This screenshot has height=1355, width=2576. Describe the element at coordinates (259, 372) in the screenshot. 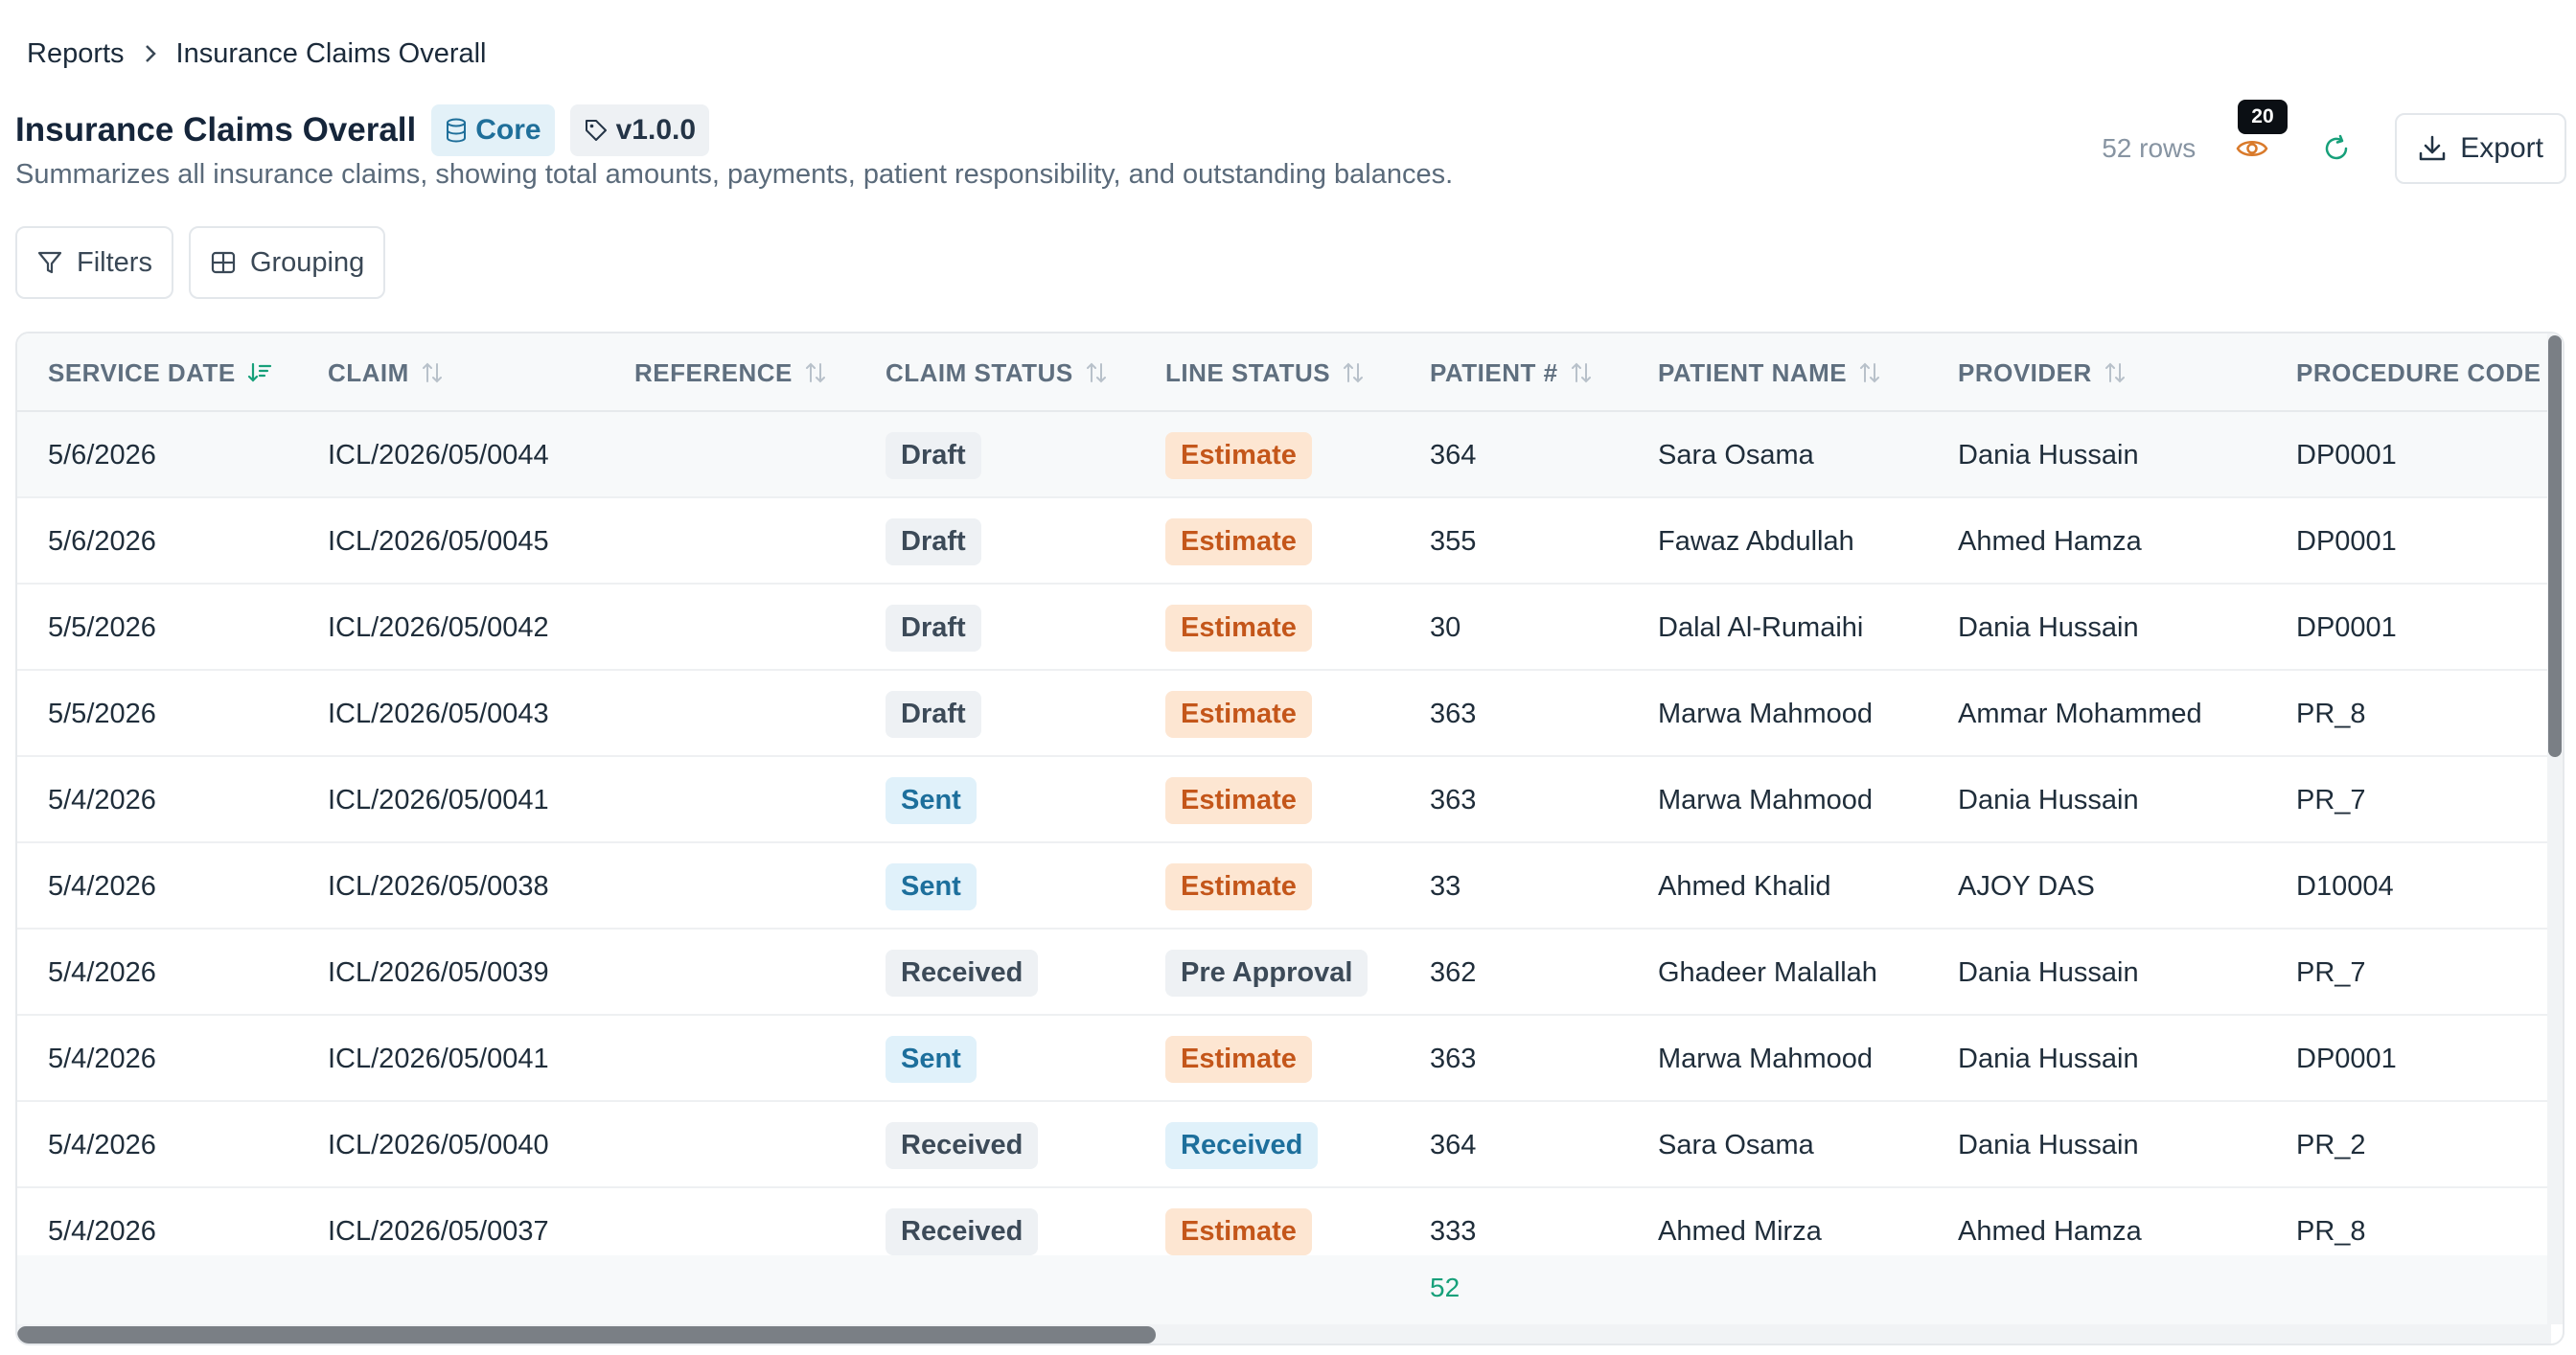

I see `sort-desc-icon` at that location.